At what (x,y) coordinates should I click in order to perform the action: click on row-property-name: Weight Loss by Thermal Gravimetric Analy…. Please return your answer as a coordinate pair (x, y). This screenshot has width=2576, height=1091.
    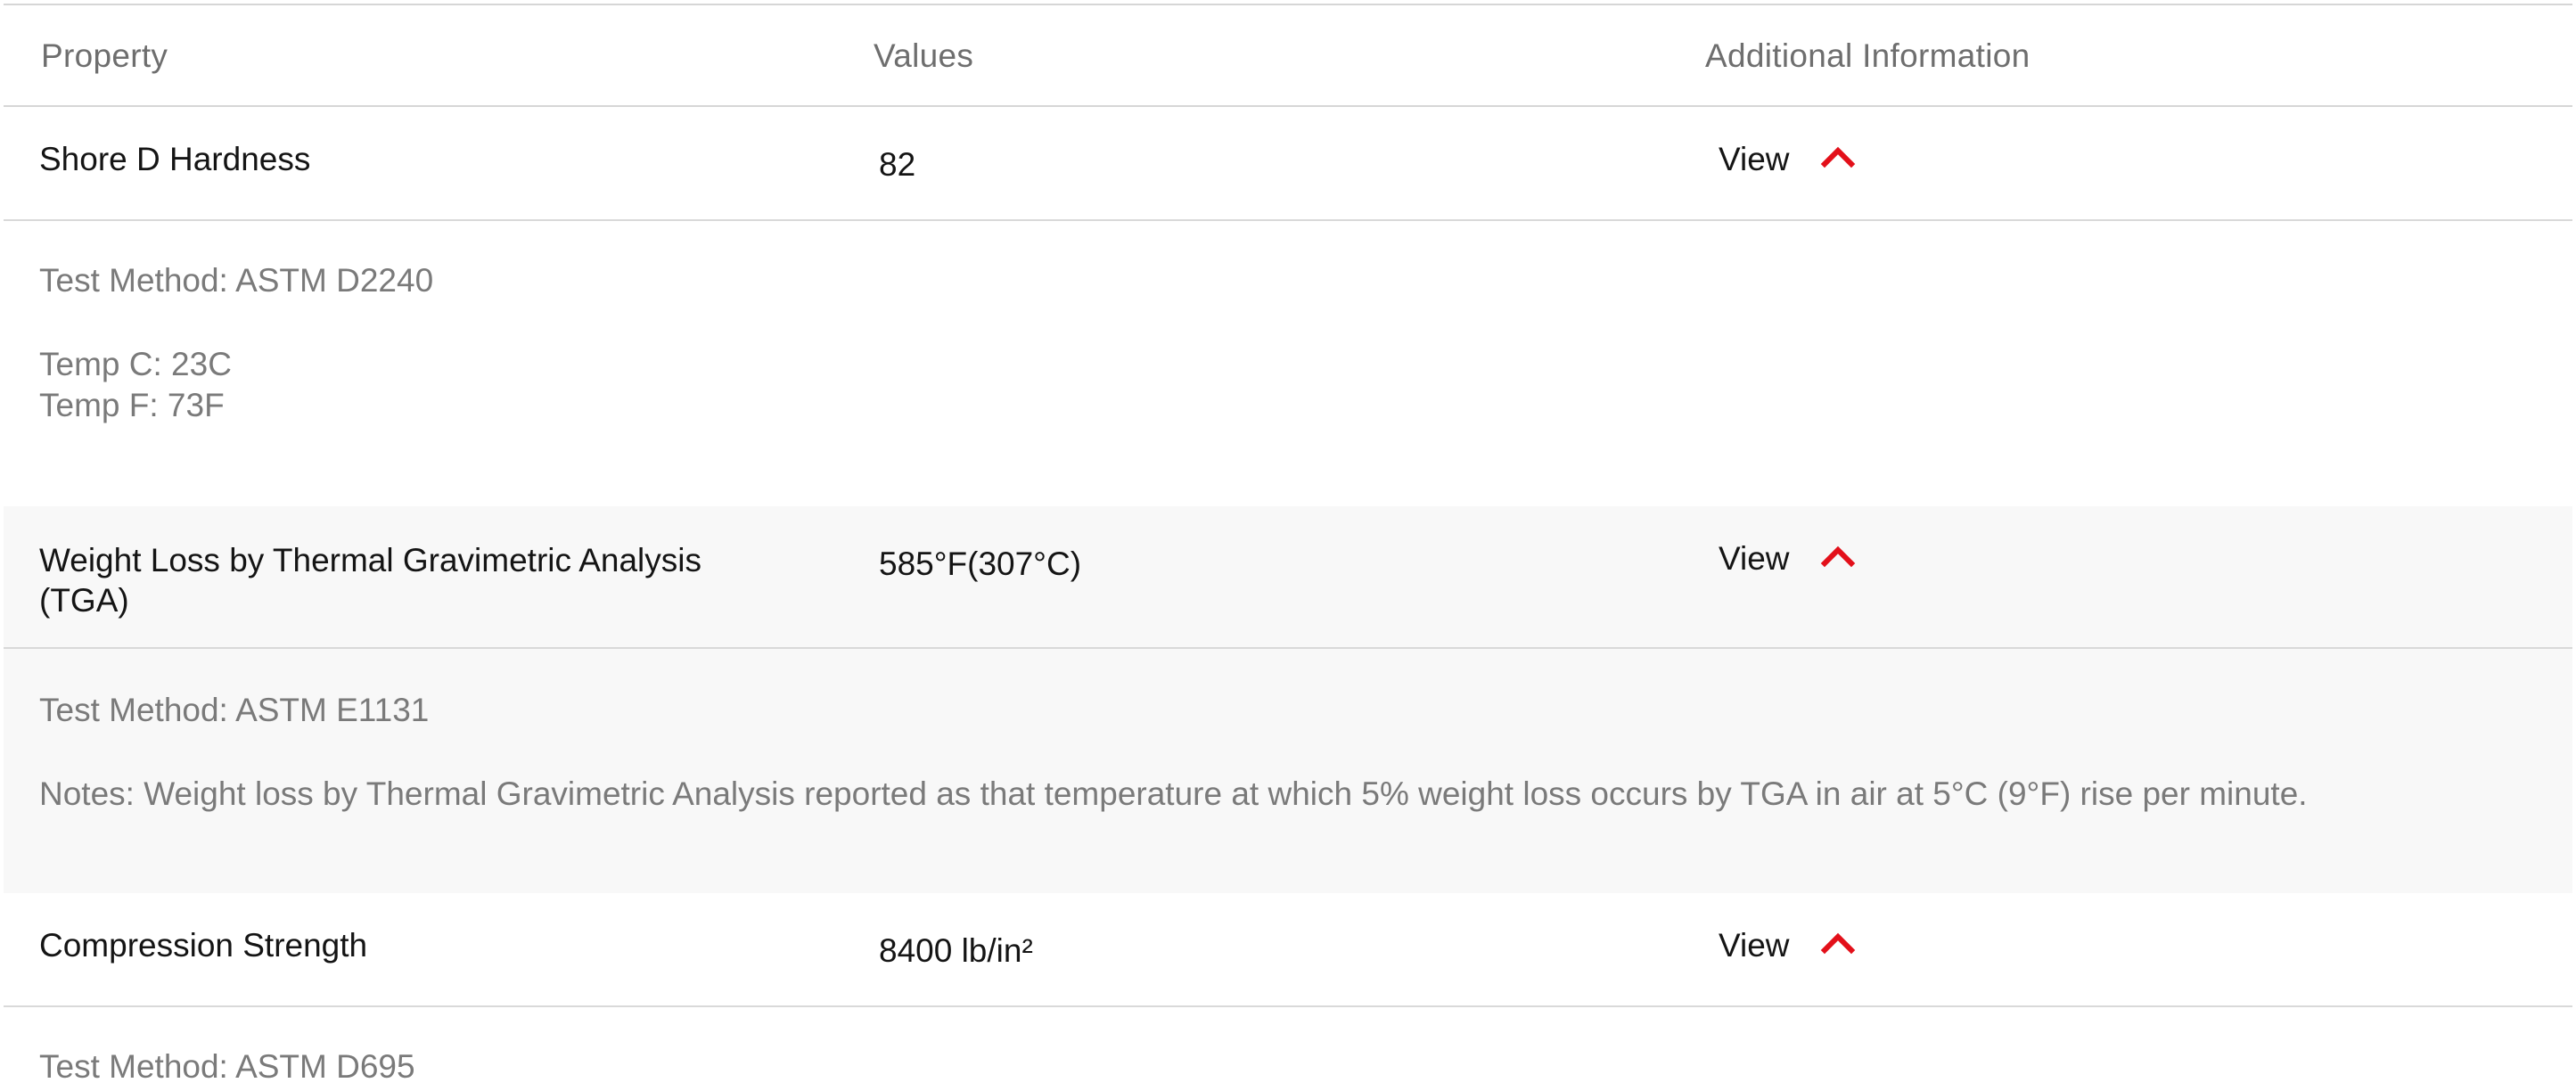
    Looking at the image, I should click on (370, 580).